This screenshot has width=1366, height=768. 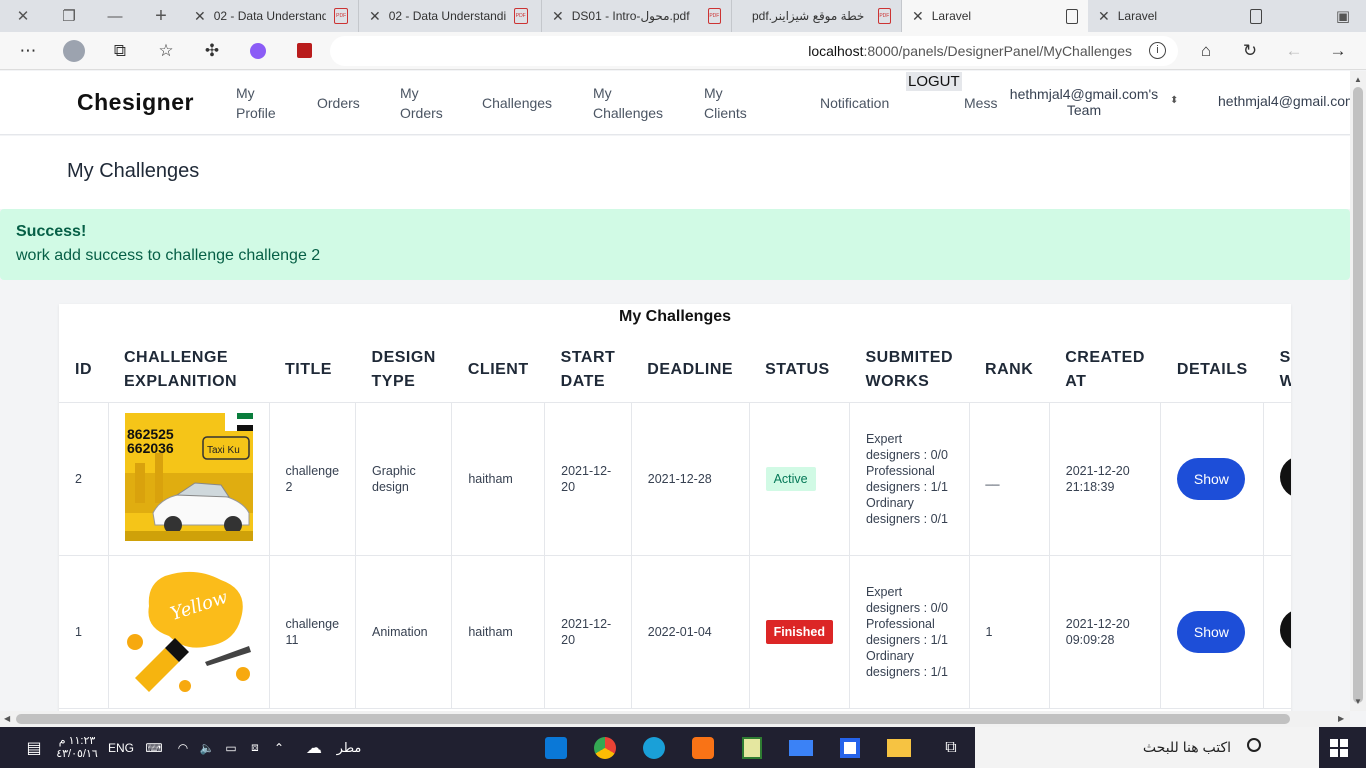 I want to click on nav-my-profile: My Profile, so click(x=261, y=103).